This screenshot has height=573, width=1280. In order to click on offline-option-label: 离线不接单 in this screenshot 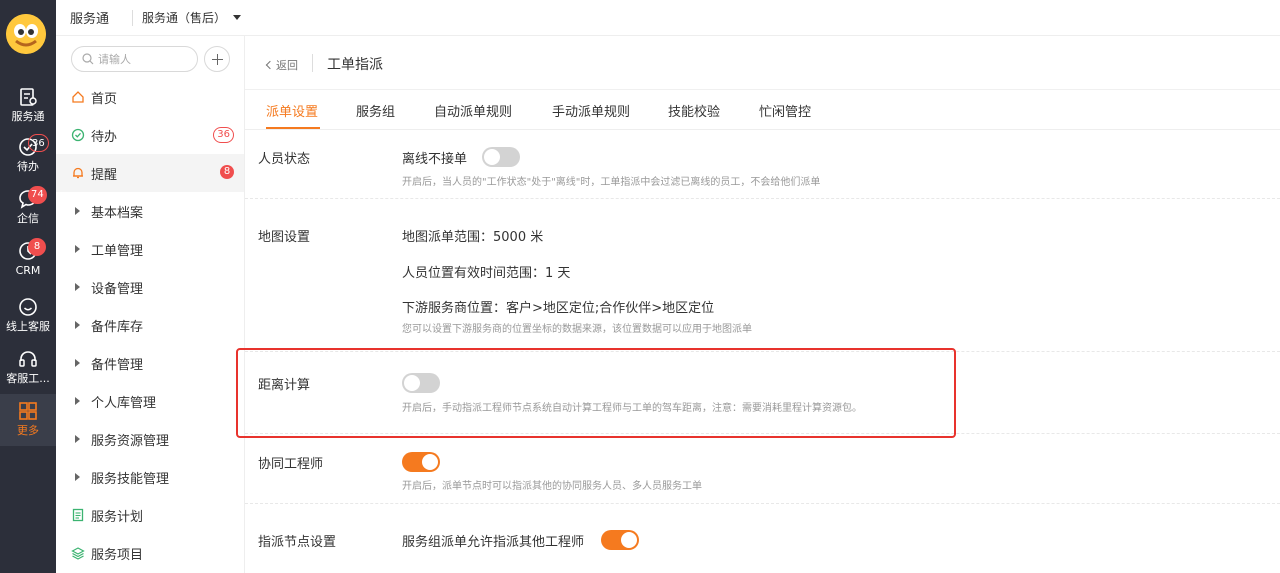, I will do `click(435, 159)`.